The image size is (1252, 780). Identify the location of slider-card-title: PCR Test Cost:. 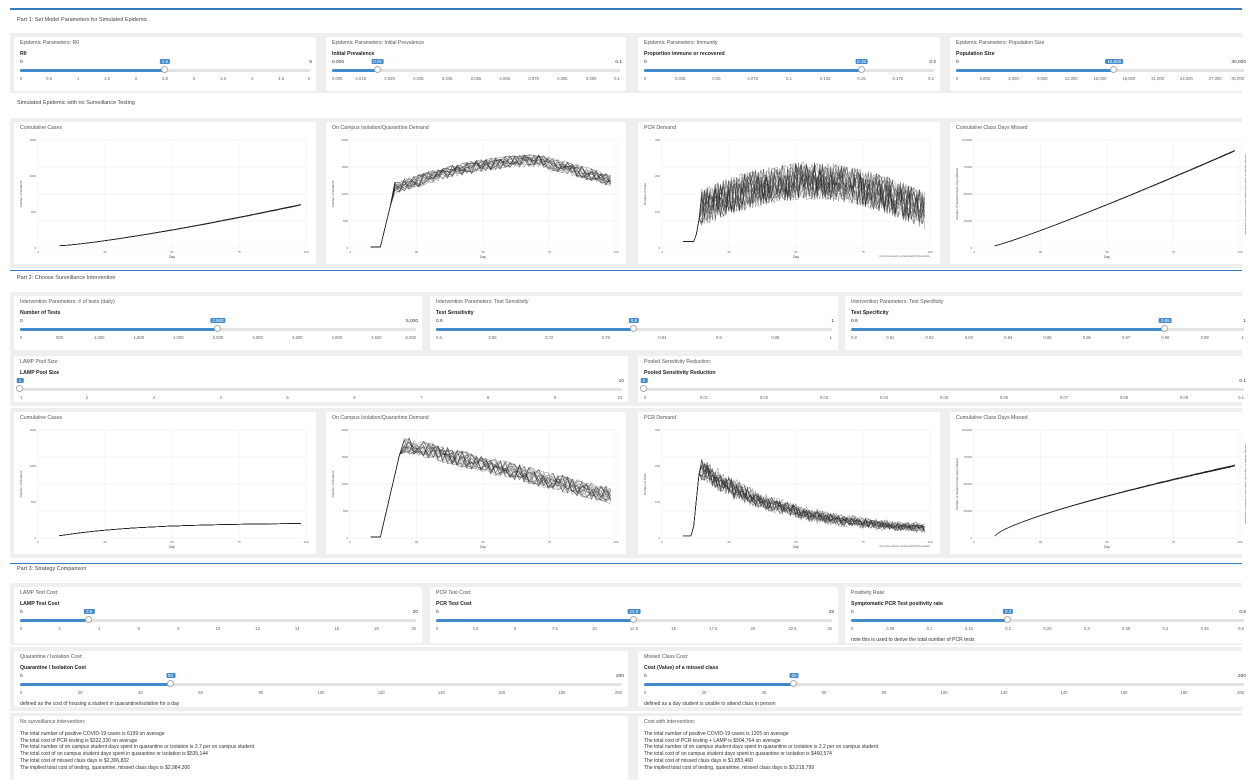
(454, 593).